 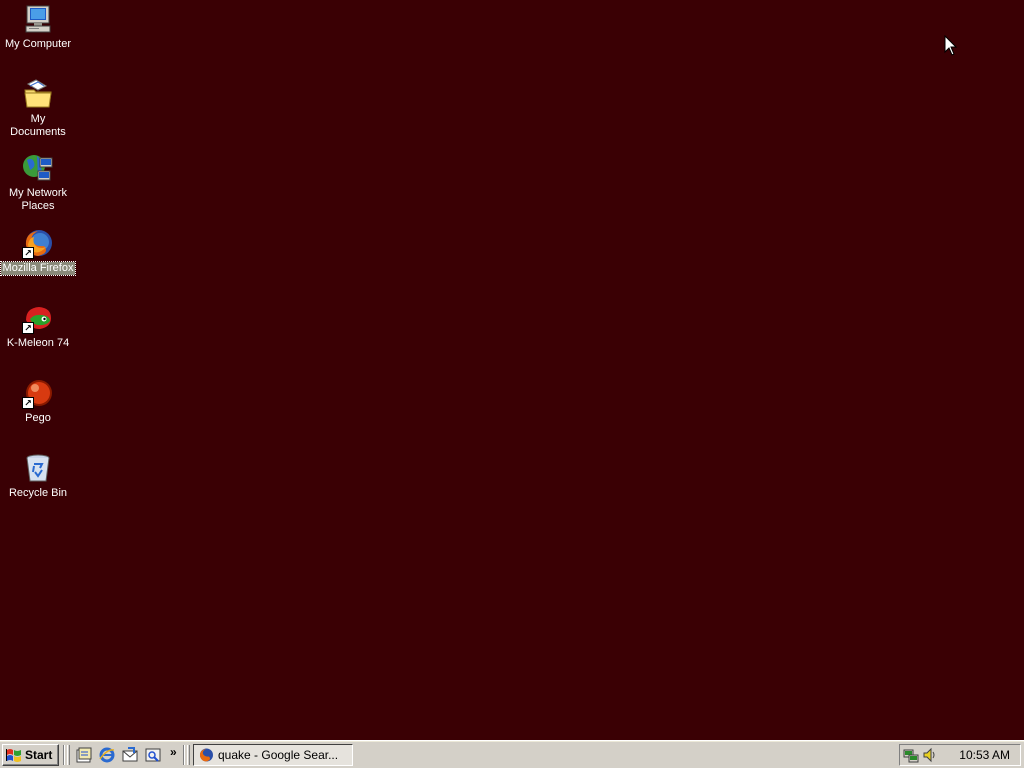 I want to click on k-meleon-icon: ↗, so click(x=38, y=318).